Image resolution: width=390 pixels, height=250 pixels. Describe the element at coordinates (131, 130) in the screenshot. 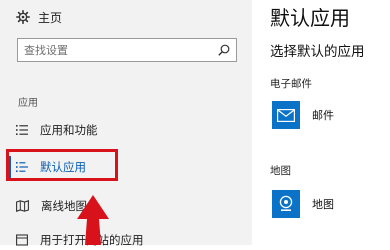

I see `sidebar-item-apps-features: 应用和功能` at that location.